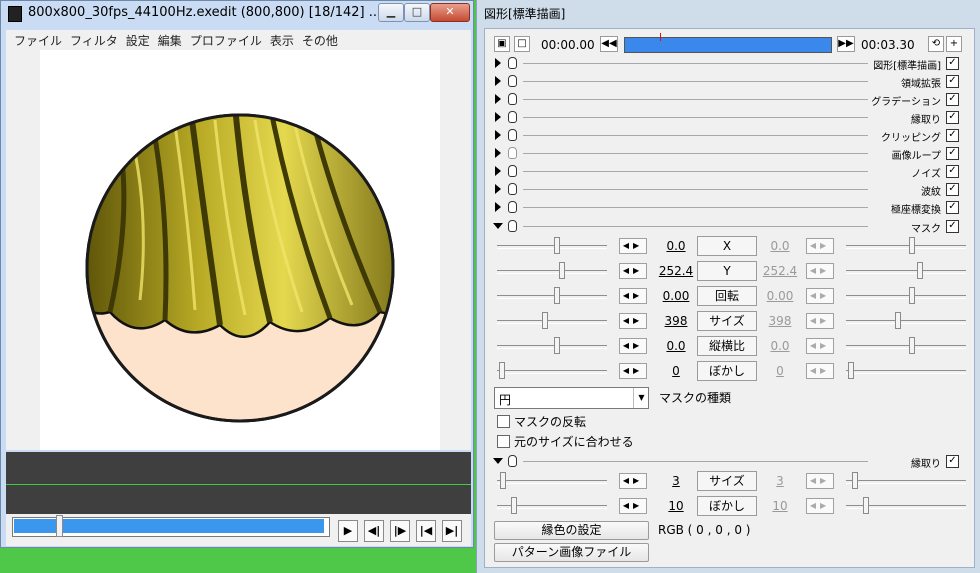  Describe the element at coordinates (400, 531) in the screenshot. I see `next-frame-button: |▶` at that location.